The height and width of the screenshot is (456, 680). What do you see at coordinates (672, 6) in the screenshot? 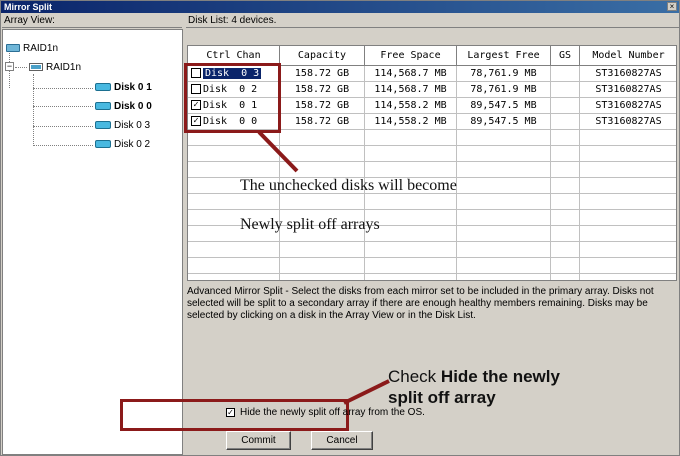
I see `close-icon: ×` at bounding box center [672, 6].